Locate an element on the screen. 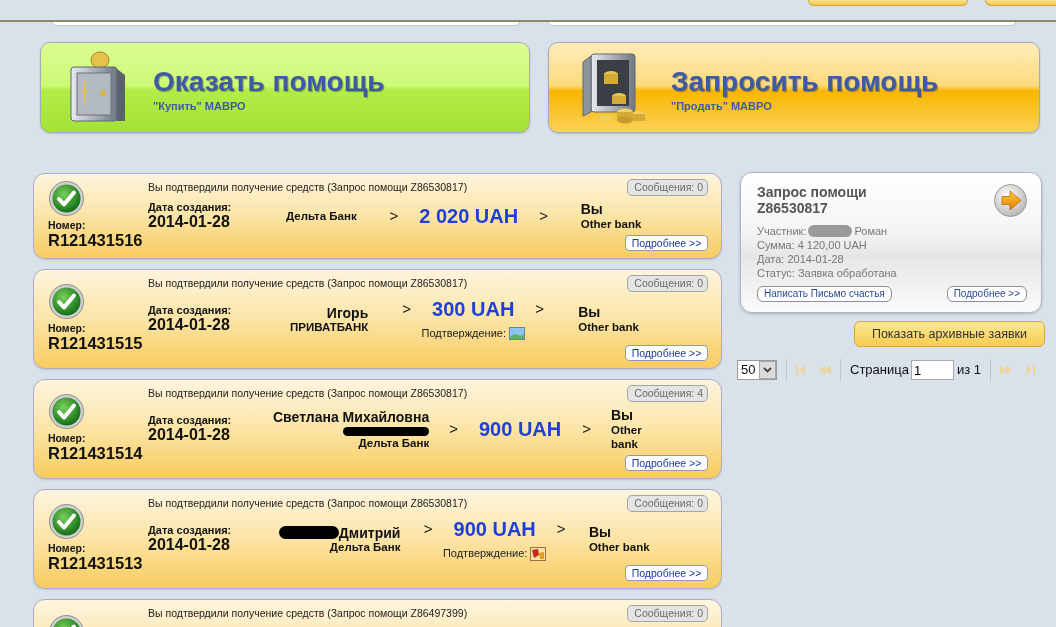 The height and width of the screenshot is (627, 1056). sender-bank: ПРИВАТБАНК is located at coordinates (329, 327).